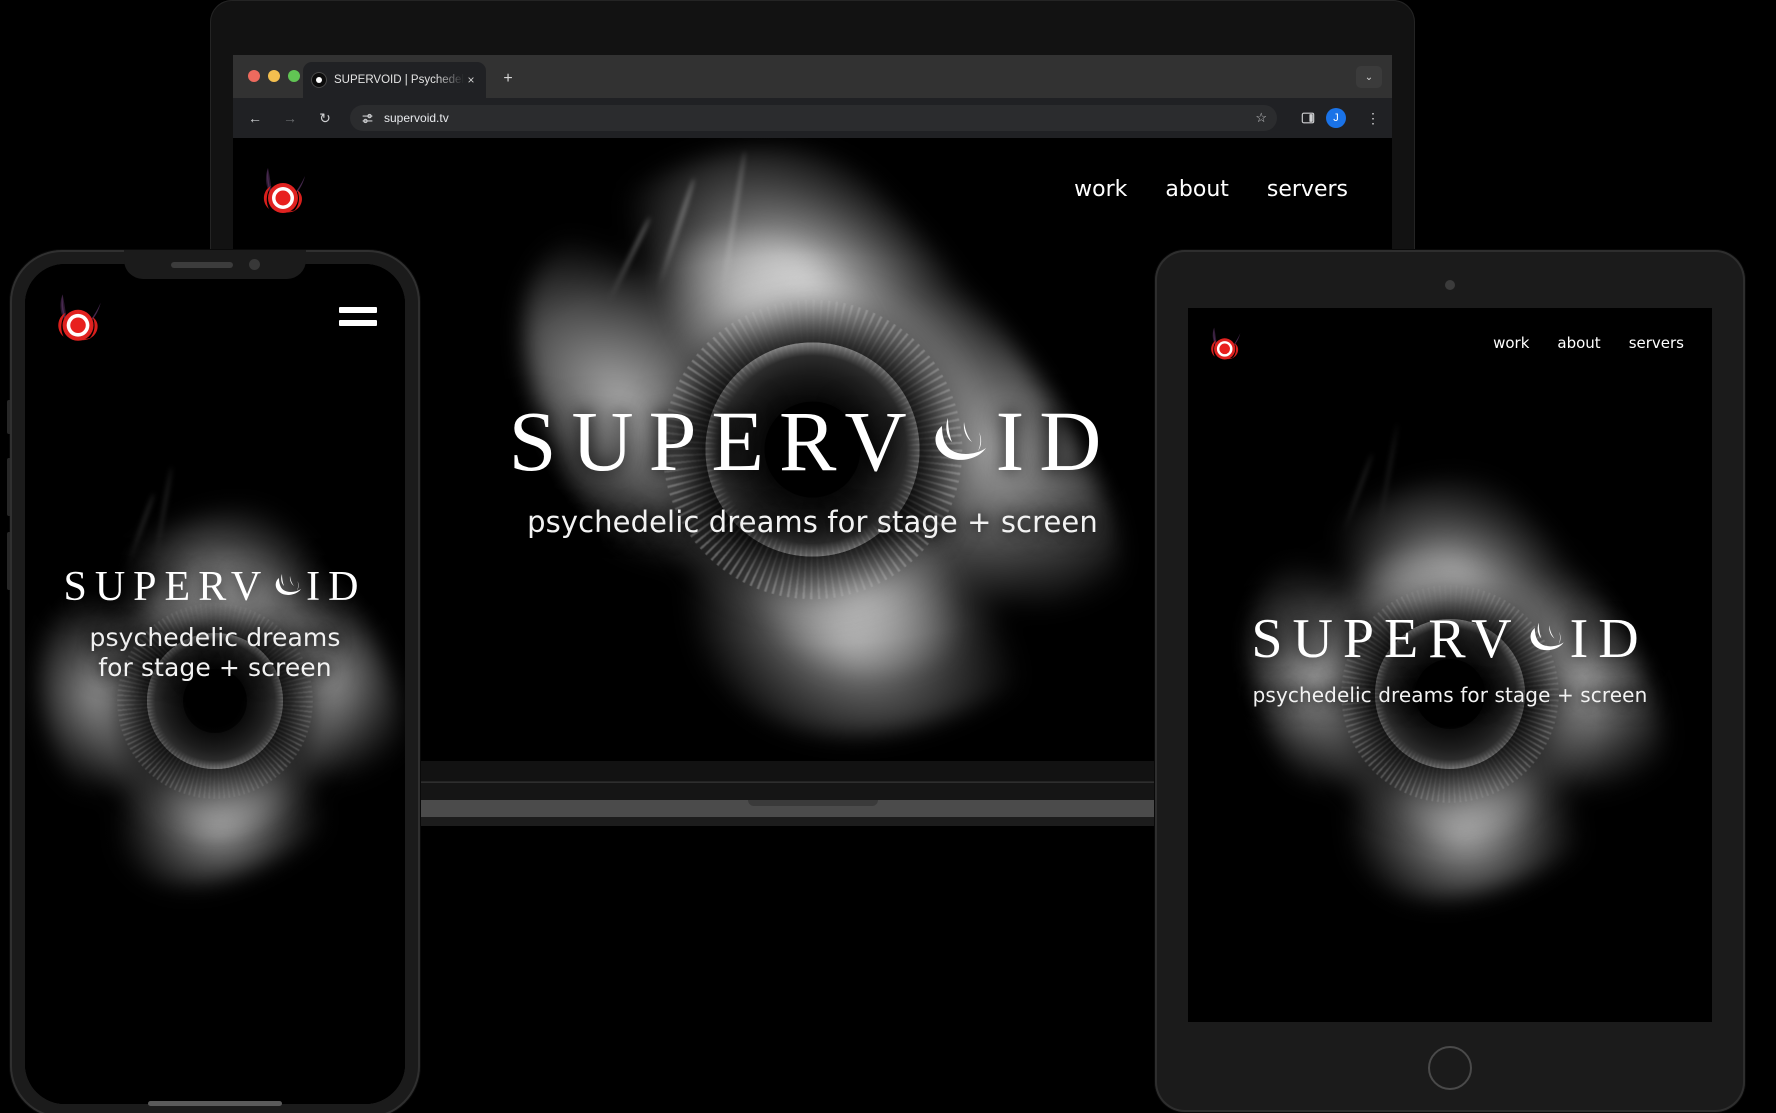  Describe the element at coordinates (1450, 1068) in the screenshot. I see `tablet-home-button` at that location.